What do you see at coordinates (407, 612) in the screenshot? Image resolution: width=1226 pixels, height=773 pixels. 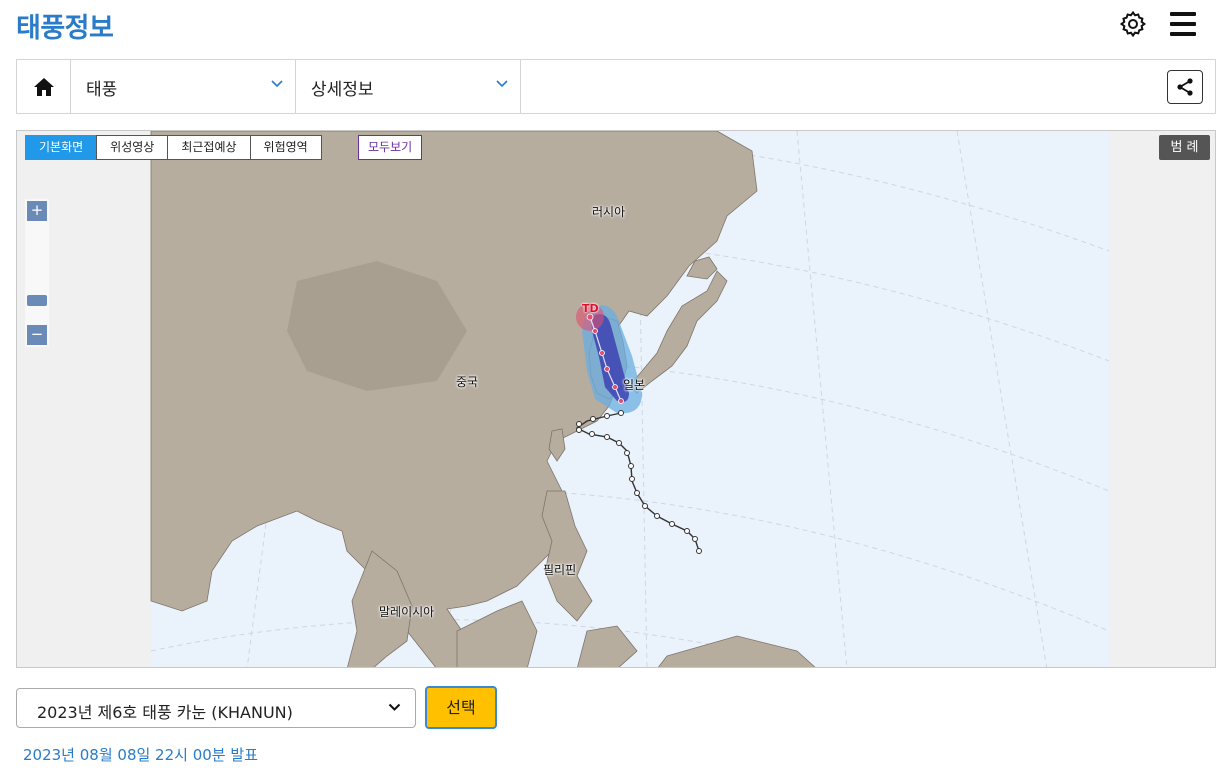 I see `label-malaysia: 말레이시아` at bounding box center [407, 612].